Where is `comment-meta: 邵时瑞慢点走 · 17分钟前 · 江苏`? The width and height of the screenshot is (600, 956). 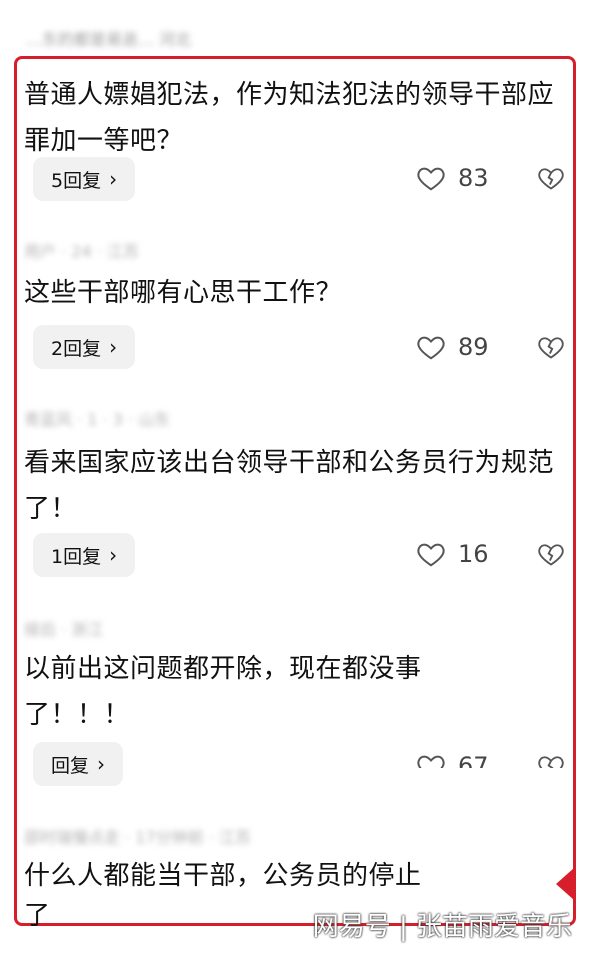 comment-meta: 邵时瑞慢点走 · 17分钟前 · 江苏 is located at coordinates (137, 837).